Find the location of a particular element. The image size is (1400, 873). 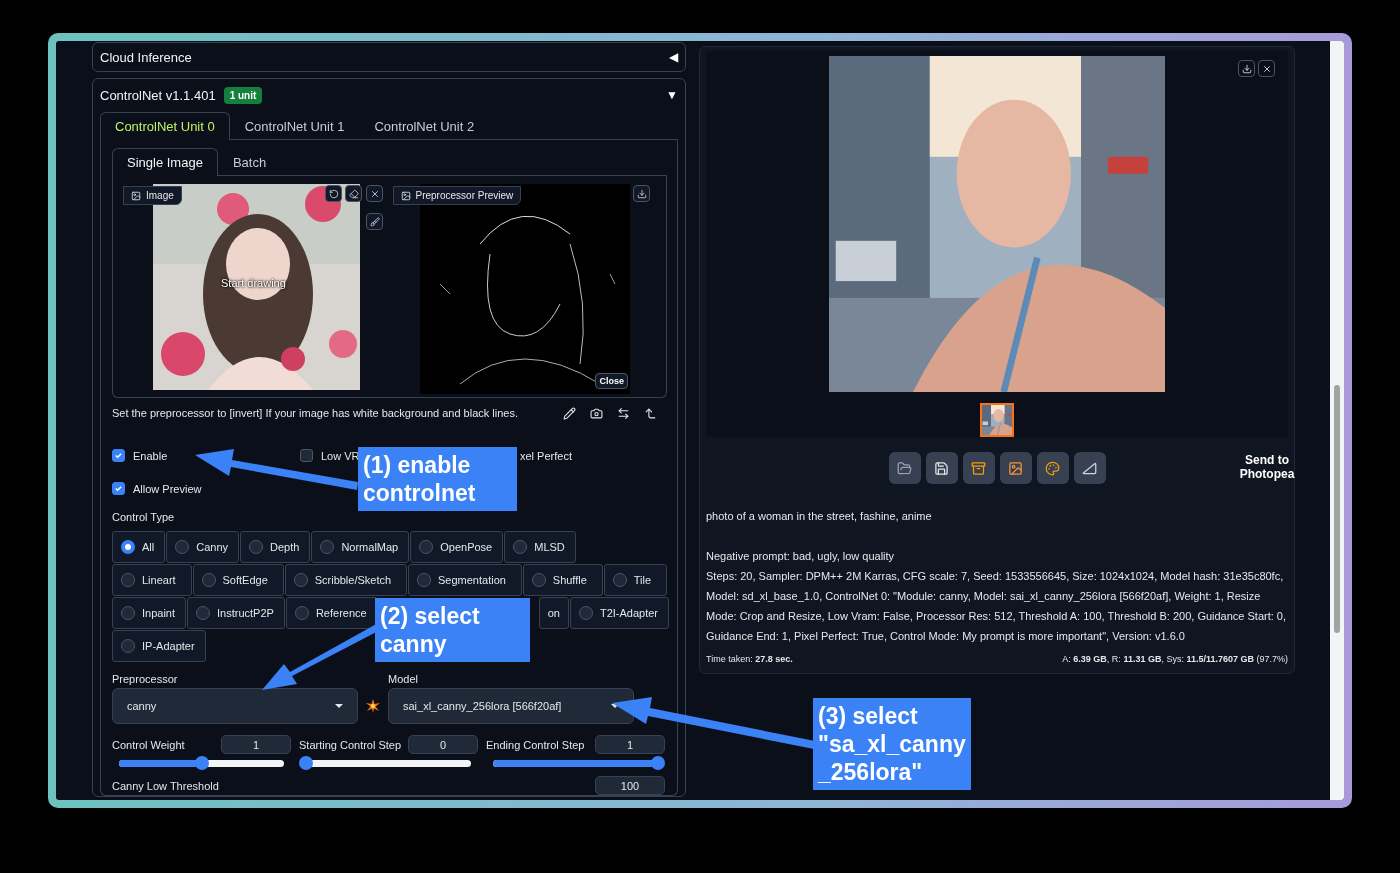

radio-option: Inpaint is located at coordinates (149, 613).